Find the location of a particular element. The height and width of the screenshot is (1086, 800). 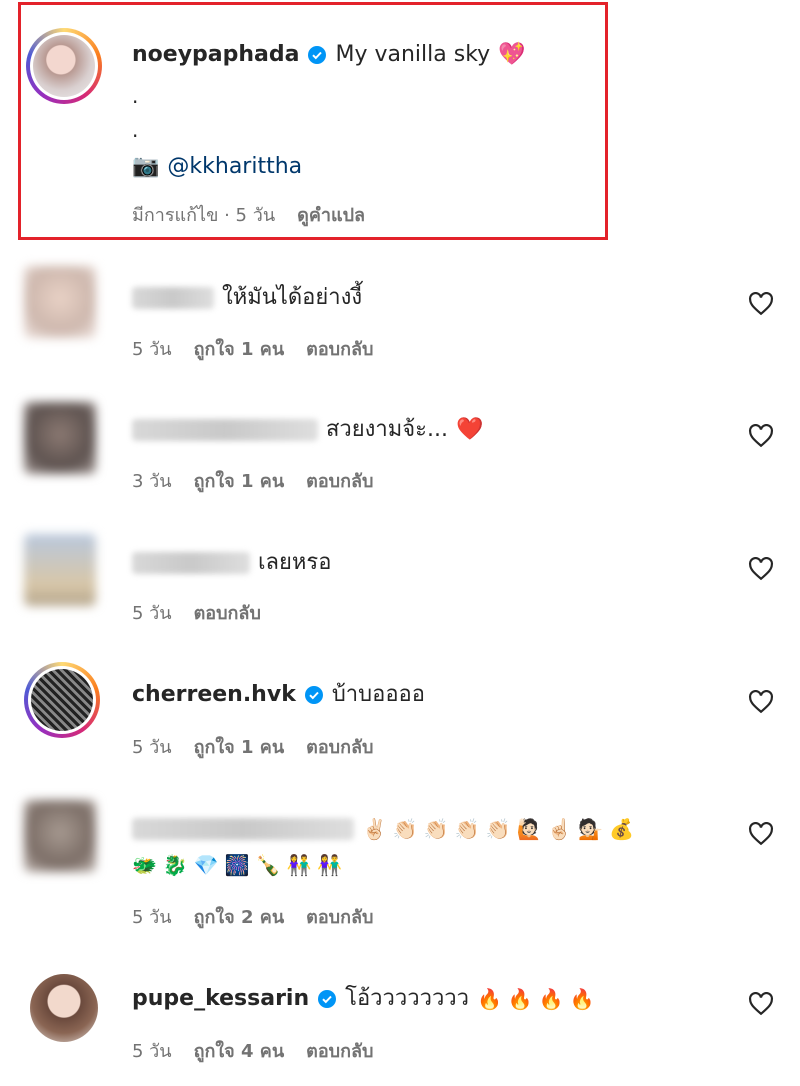

comment-meta: 5 วัน ตอบกลับ is located at coordinates (196, 612).